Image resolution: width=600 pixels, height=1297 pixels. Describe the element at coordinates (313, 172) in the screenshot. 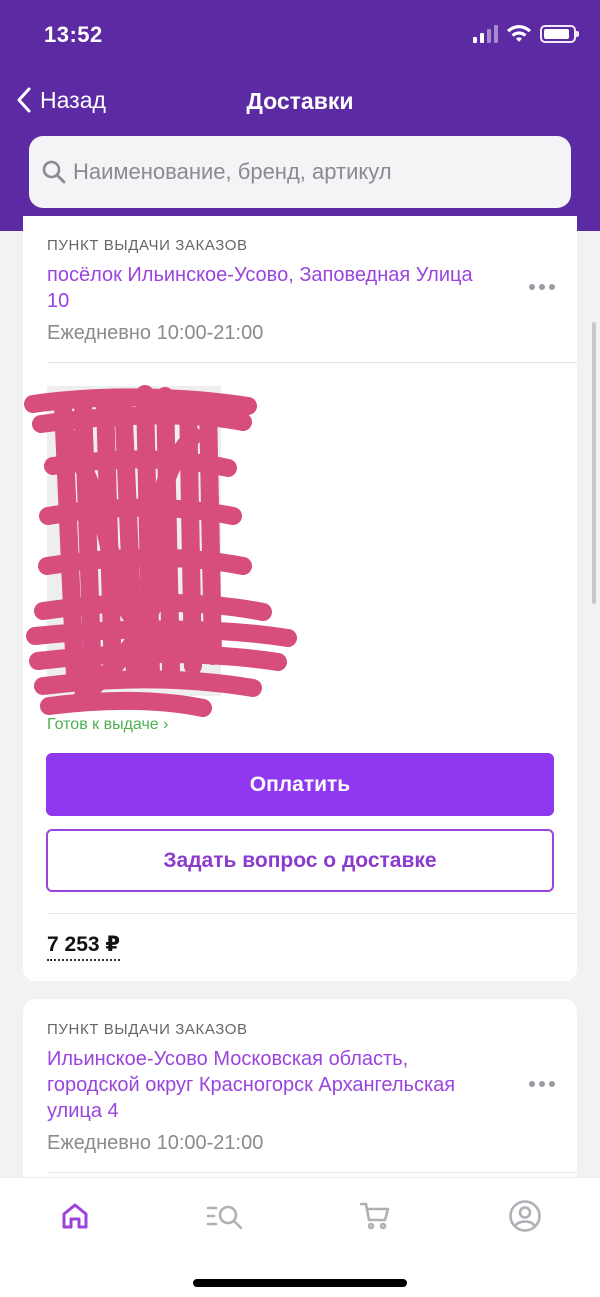

I see `search-input` at that location.